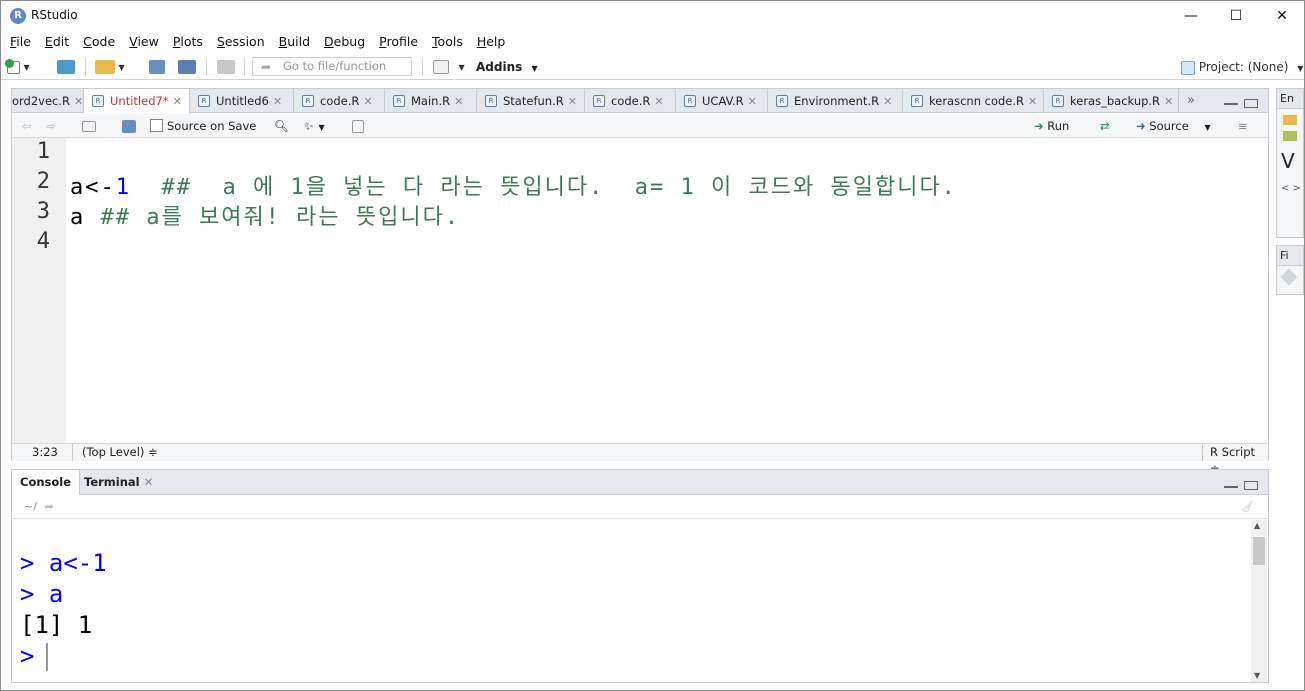 The width and height of the screenshot is (1305, 691). I want to click on run-button: ➜ Run, so click(1051, 126).